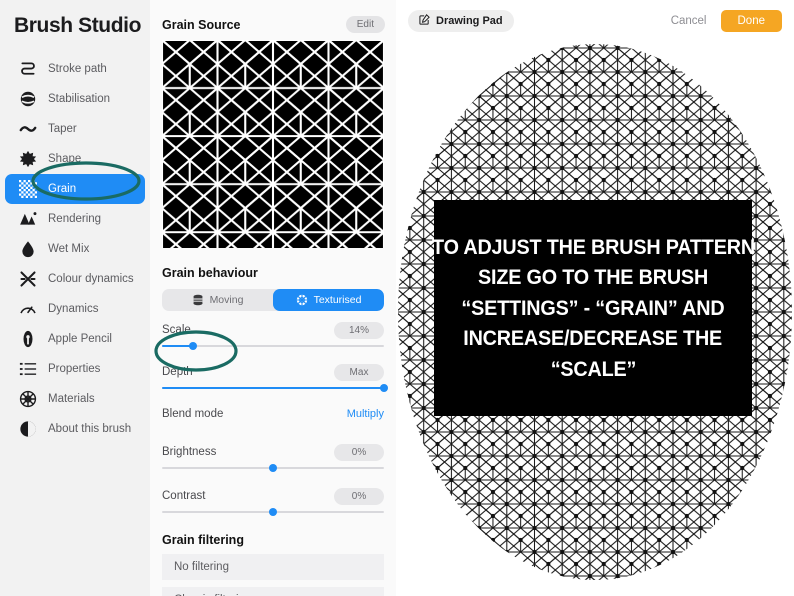 This screenshot has height=596, width=794. What do you see at coordinates (28, 189) in the screenshot?
I see `grain-icon` at bounding box center [28, 189].